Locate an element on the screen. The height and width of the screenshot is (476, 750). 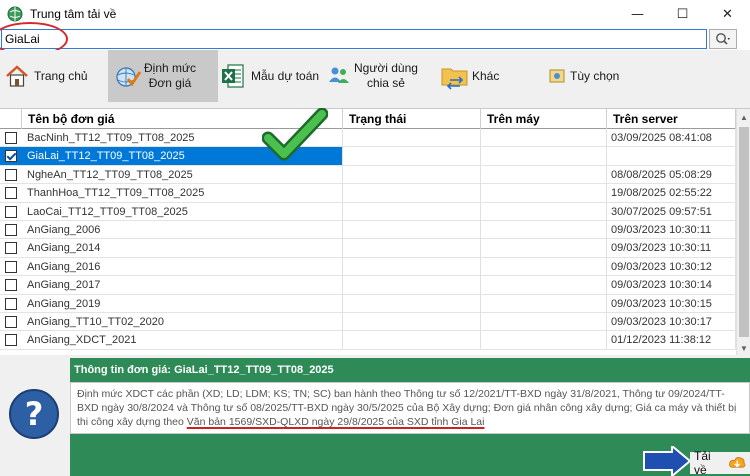
download-button: Tải về is located at coordinates (720, 462).